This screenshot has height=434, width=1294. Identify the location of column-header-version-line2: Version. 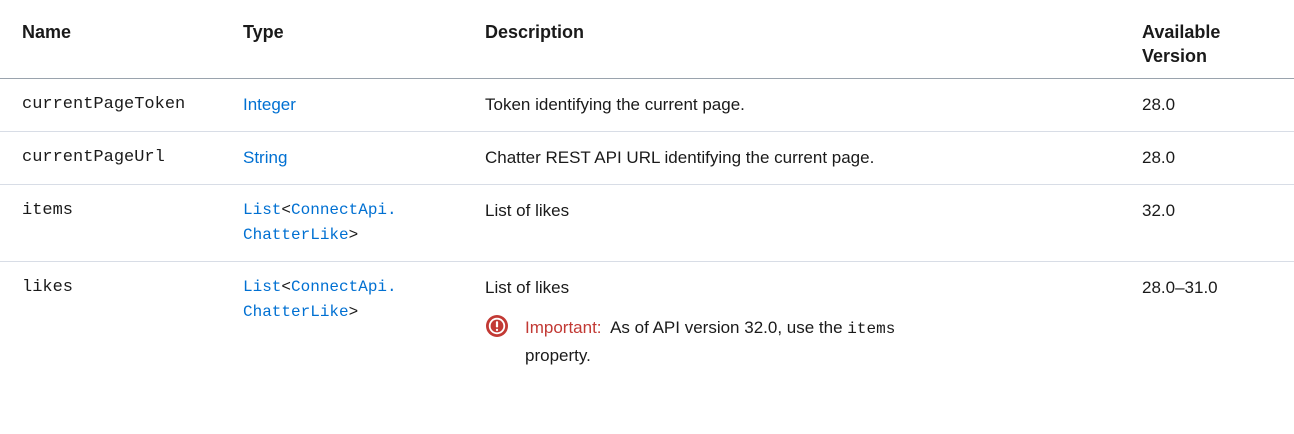
(1175, 56).